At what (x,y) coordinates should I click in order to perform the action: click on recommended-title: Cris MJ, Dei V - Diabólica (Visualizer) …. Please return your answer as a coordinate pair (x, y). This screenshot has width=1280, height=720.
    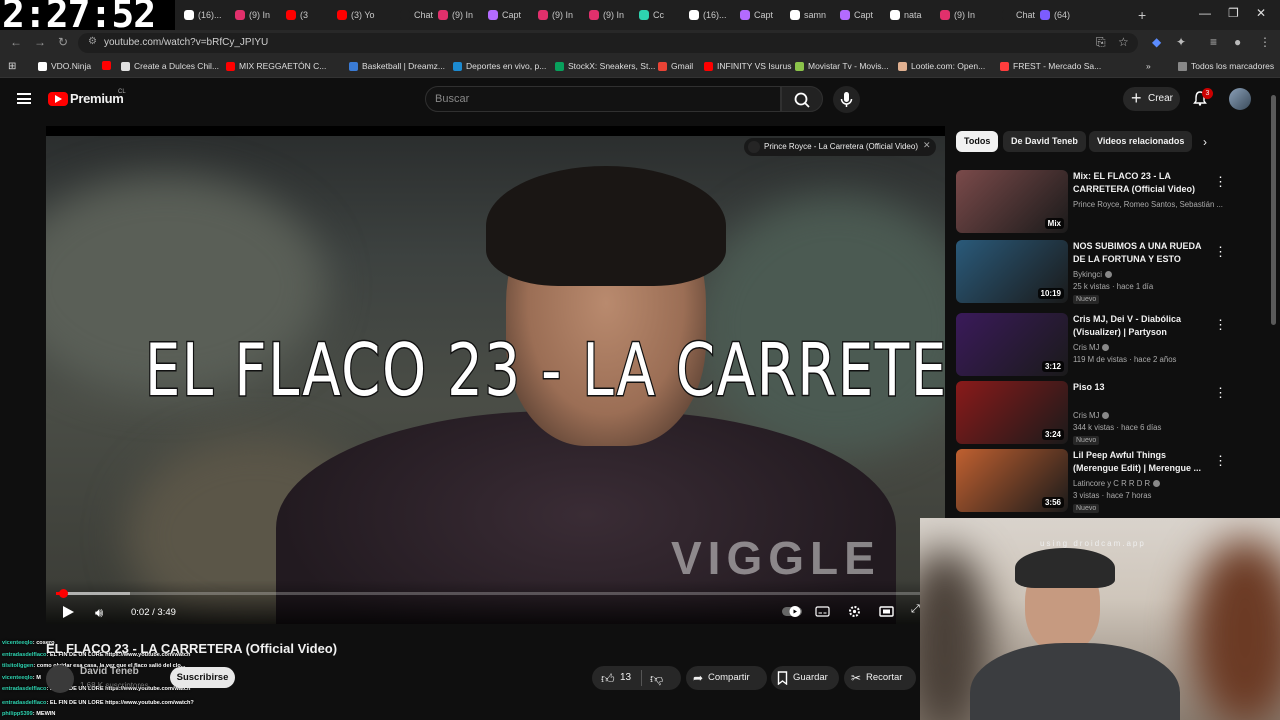
    Looking at the image, I should click on (1140, 325).